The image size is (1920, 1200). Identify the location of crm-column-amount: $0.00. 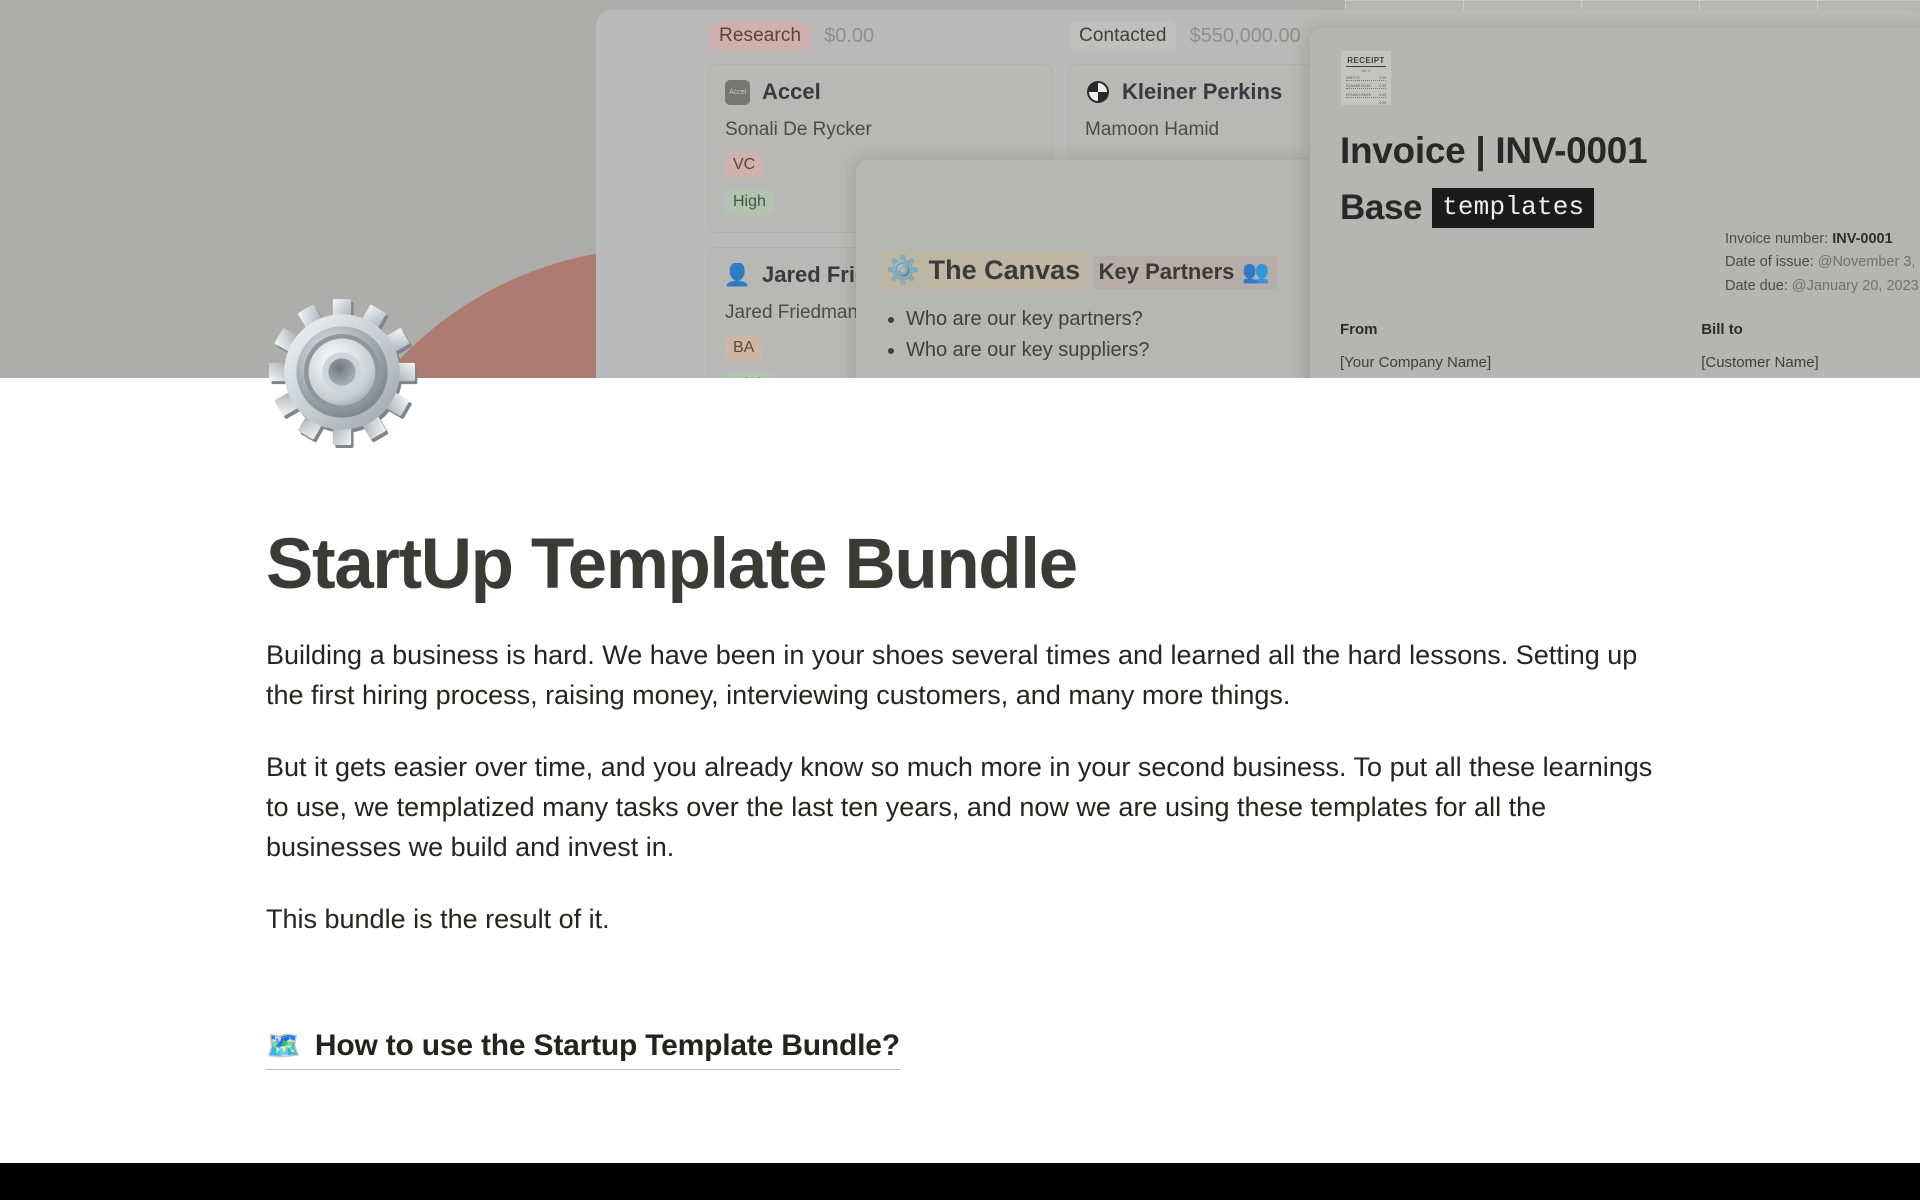
(849, 35).